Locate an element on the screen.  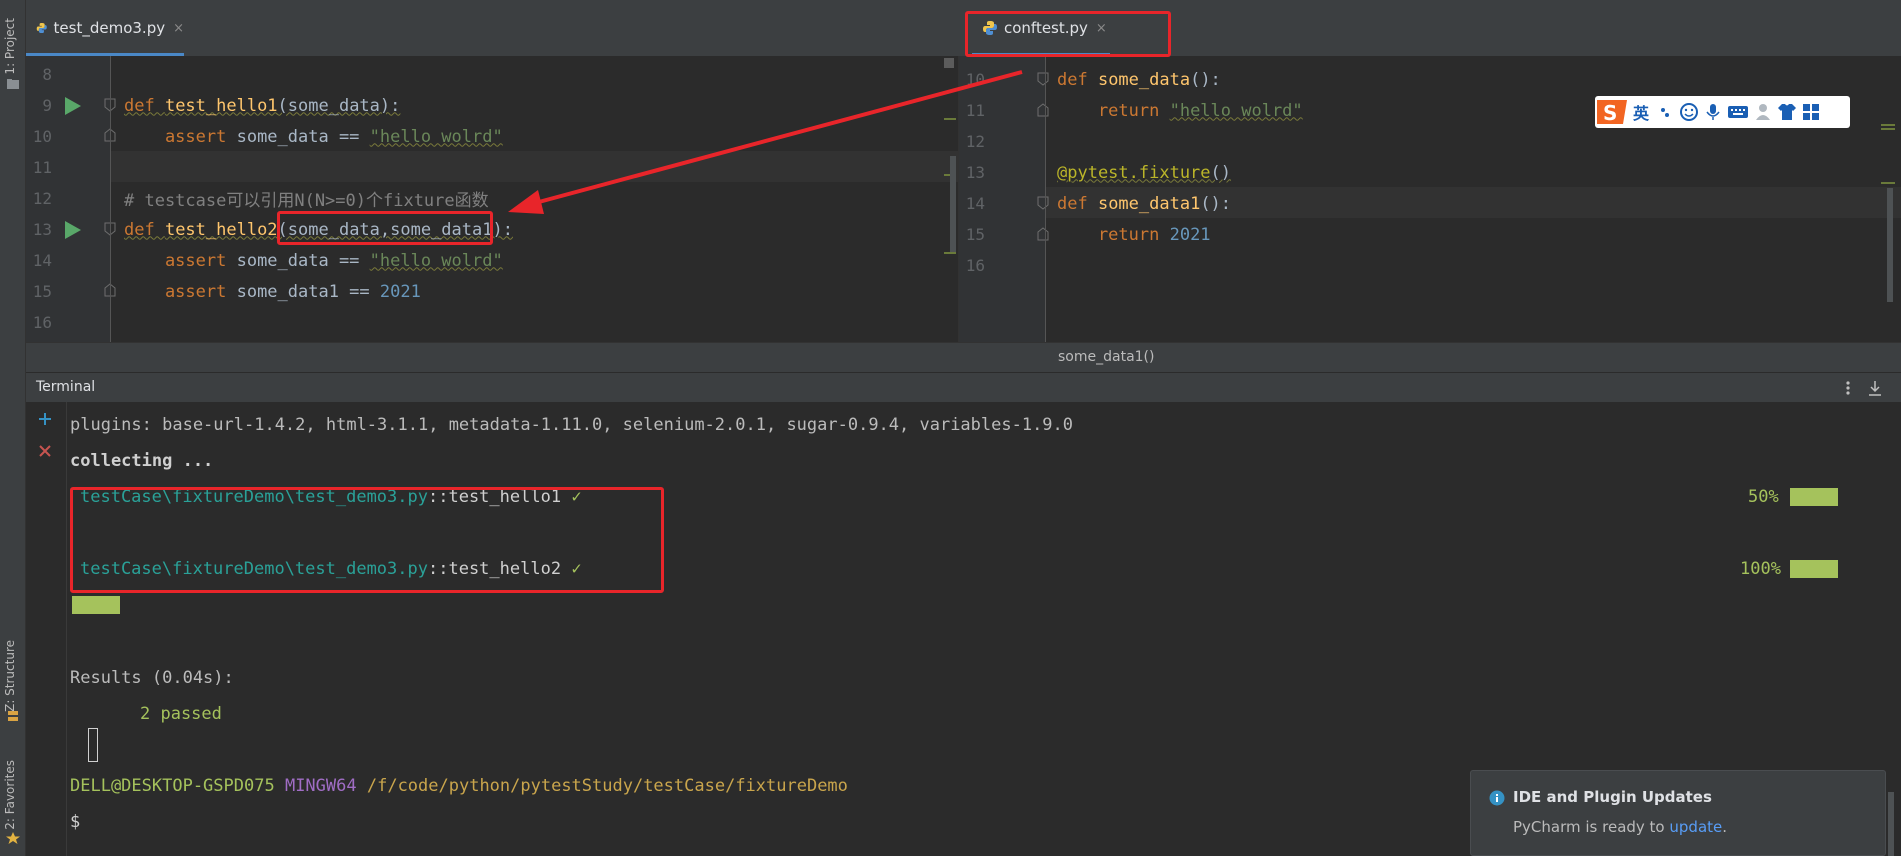
structure-icon is located at coordinates (13, 716).